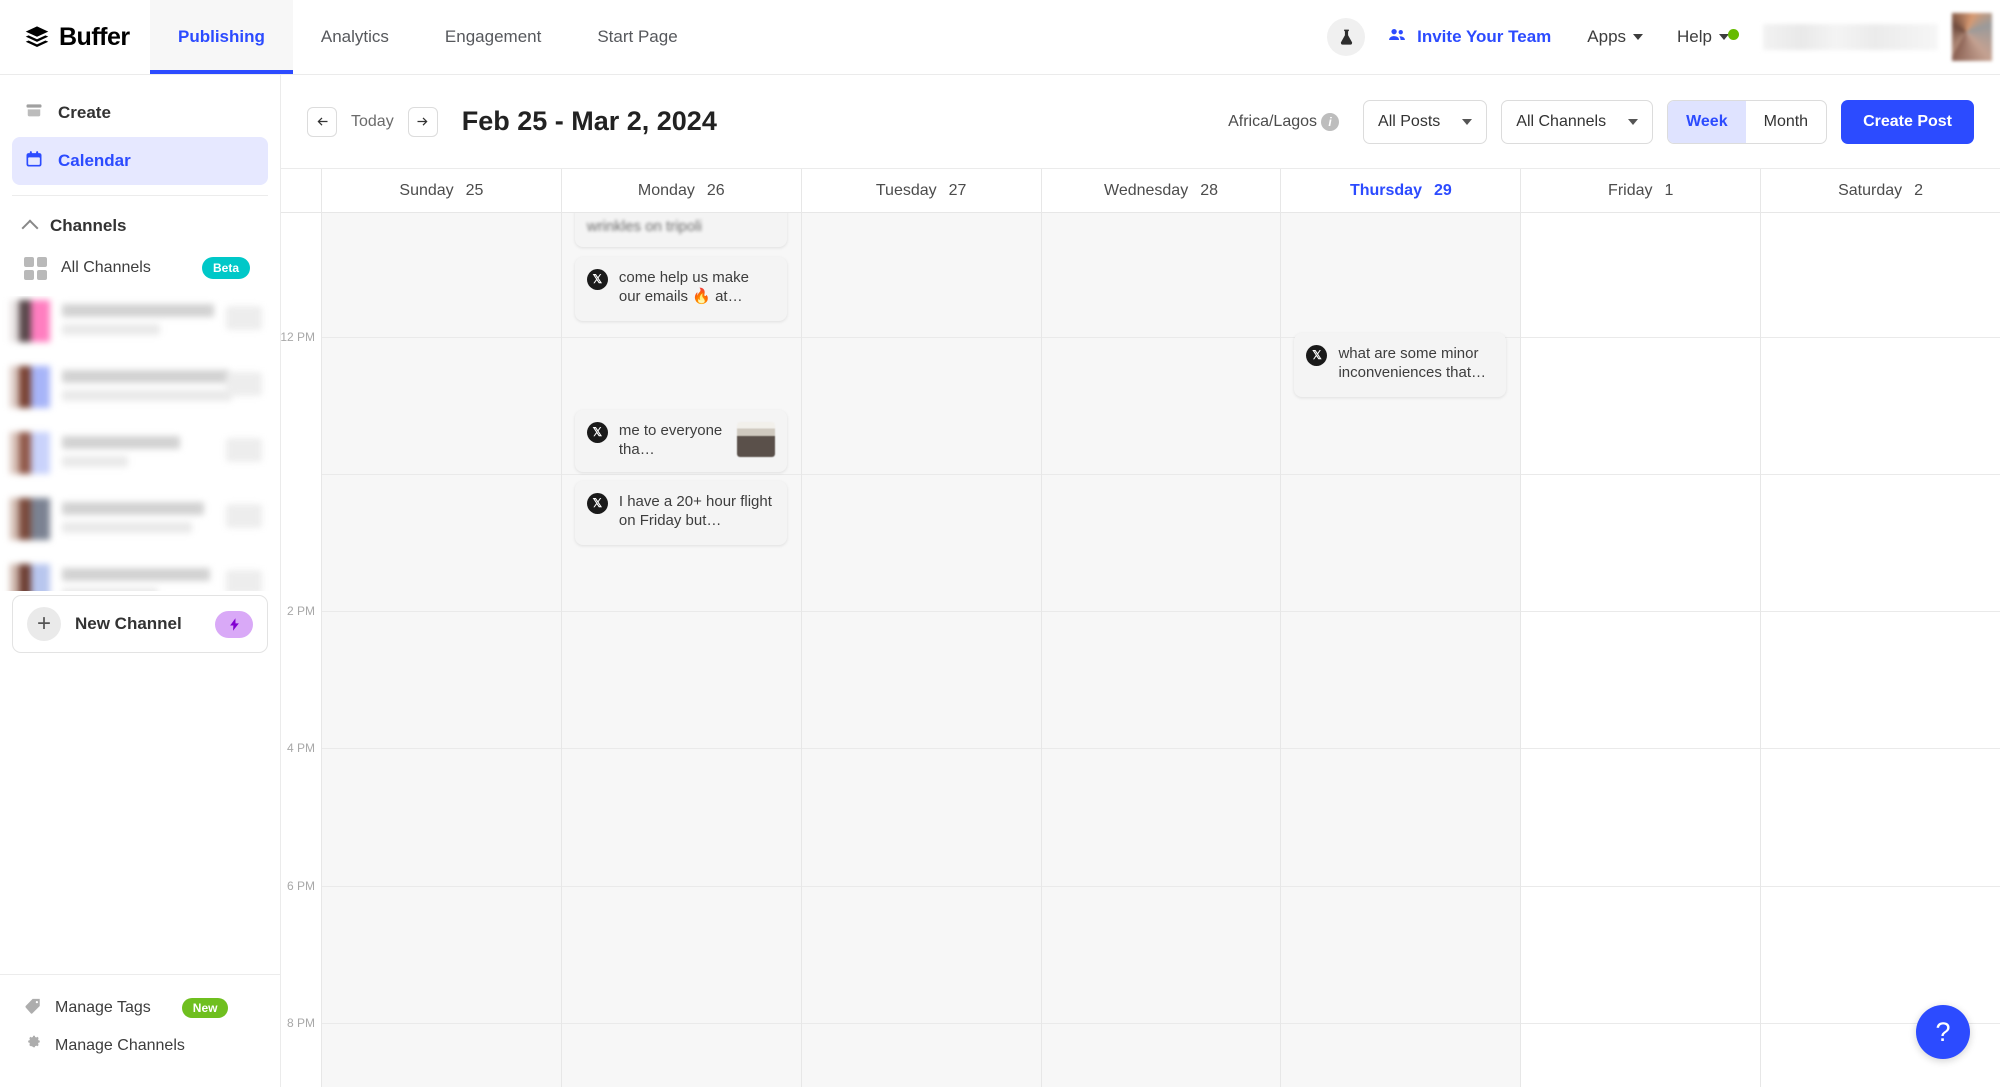 The height and width of the screenshot is (1087, 2000). I want to click on sidebar-channel-list-redacted, so click(140, 443).